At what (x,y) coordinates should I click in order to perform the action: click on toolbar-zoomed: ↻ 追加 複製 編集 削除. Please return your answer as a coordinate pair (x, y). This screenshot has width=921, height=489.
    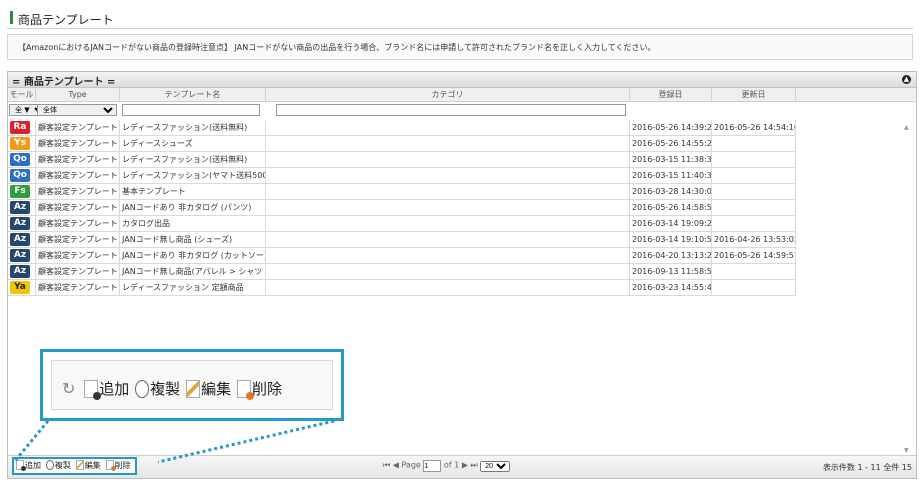
    Looking at the image, I should click on (192, 385).